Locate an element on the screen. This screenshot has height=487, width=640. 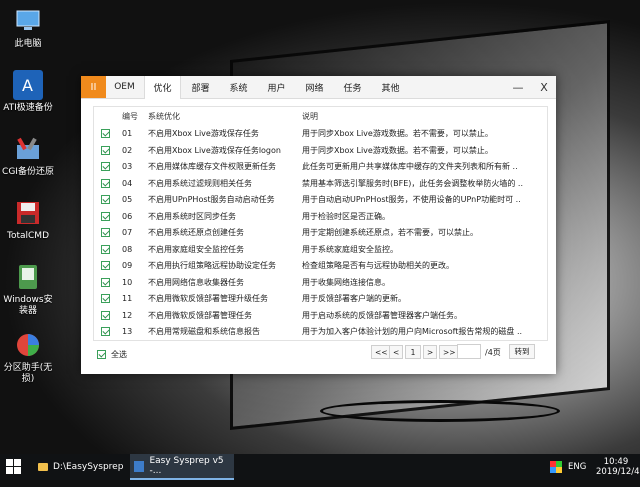
list-item: 07 不启用系统还原点创建任务 用于定期创建系统还原点，若不需要，可以禁止。 is located at coordinates (320, 233).